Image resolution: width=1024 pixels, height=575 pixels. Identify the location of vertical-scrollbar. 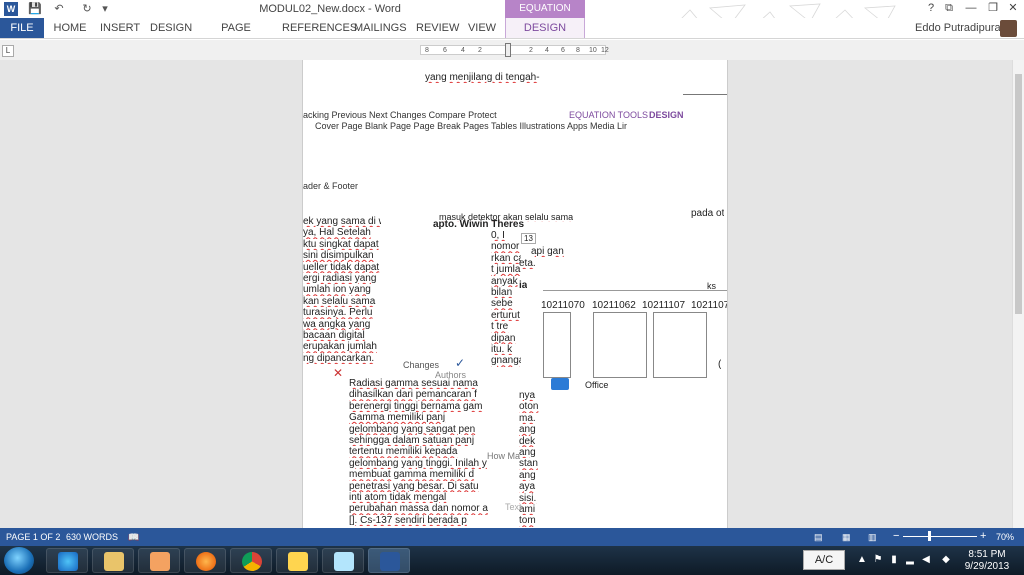
(1018, 294).